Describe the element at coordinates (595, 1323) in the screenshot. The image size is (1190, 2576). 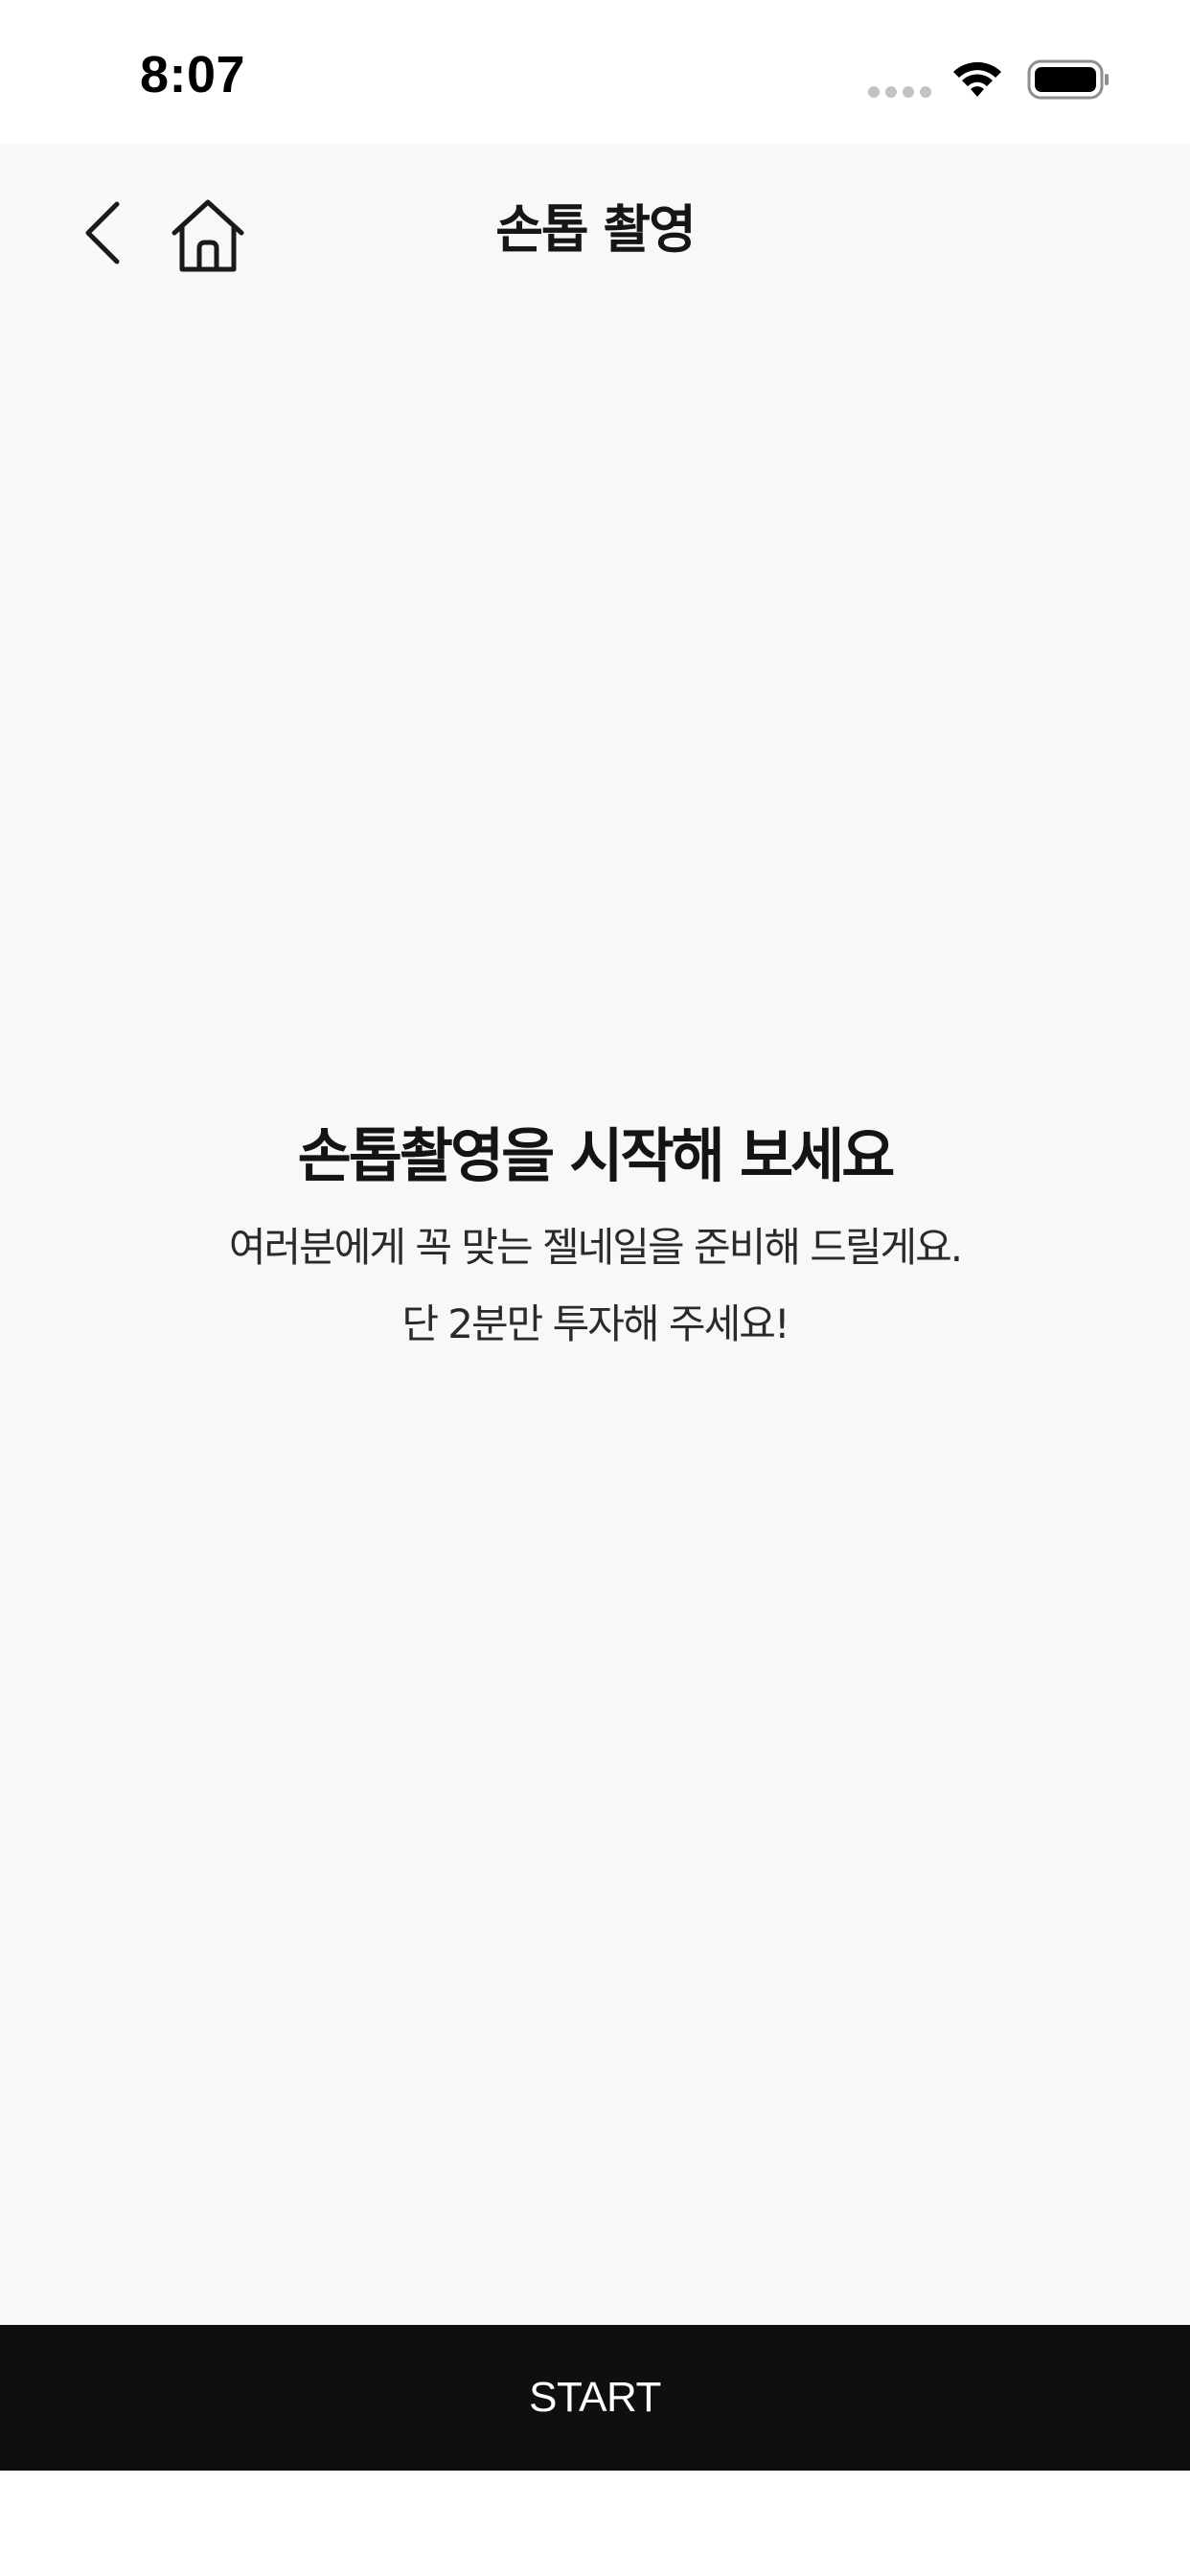
I see `intro-description-line-2: 단 2분만 투자해 주세요!` at that location.